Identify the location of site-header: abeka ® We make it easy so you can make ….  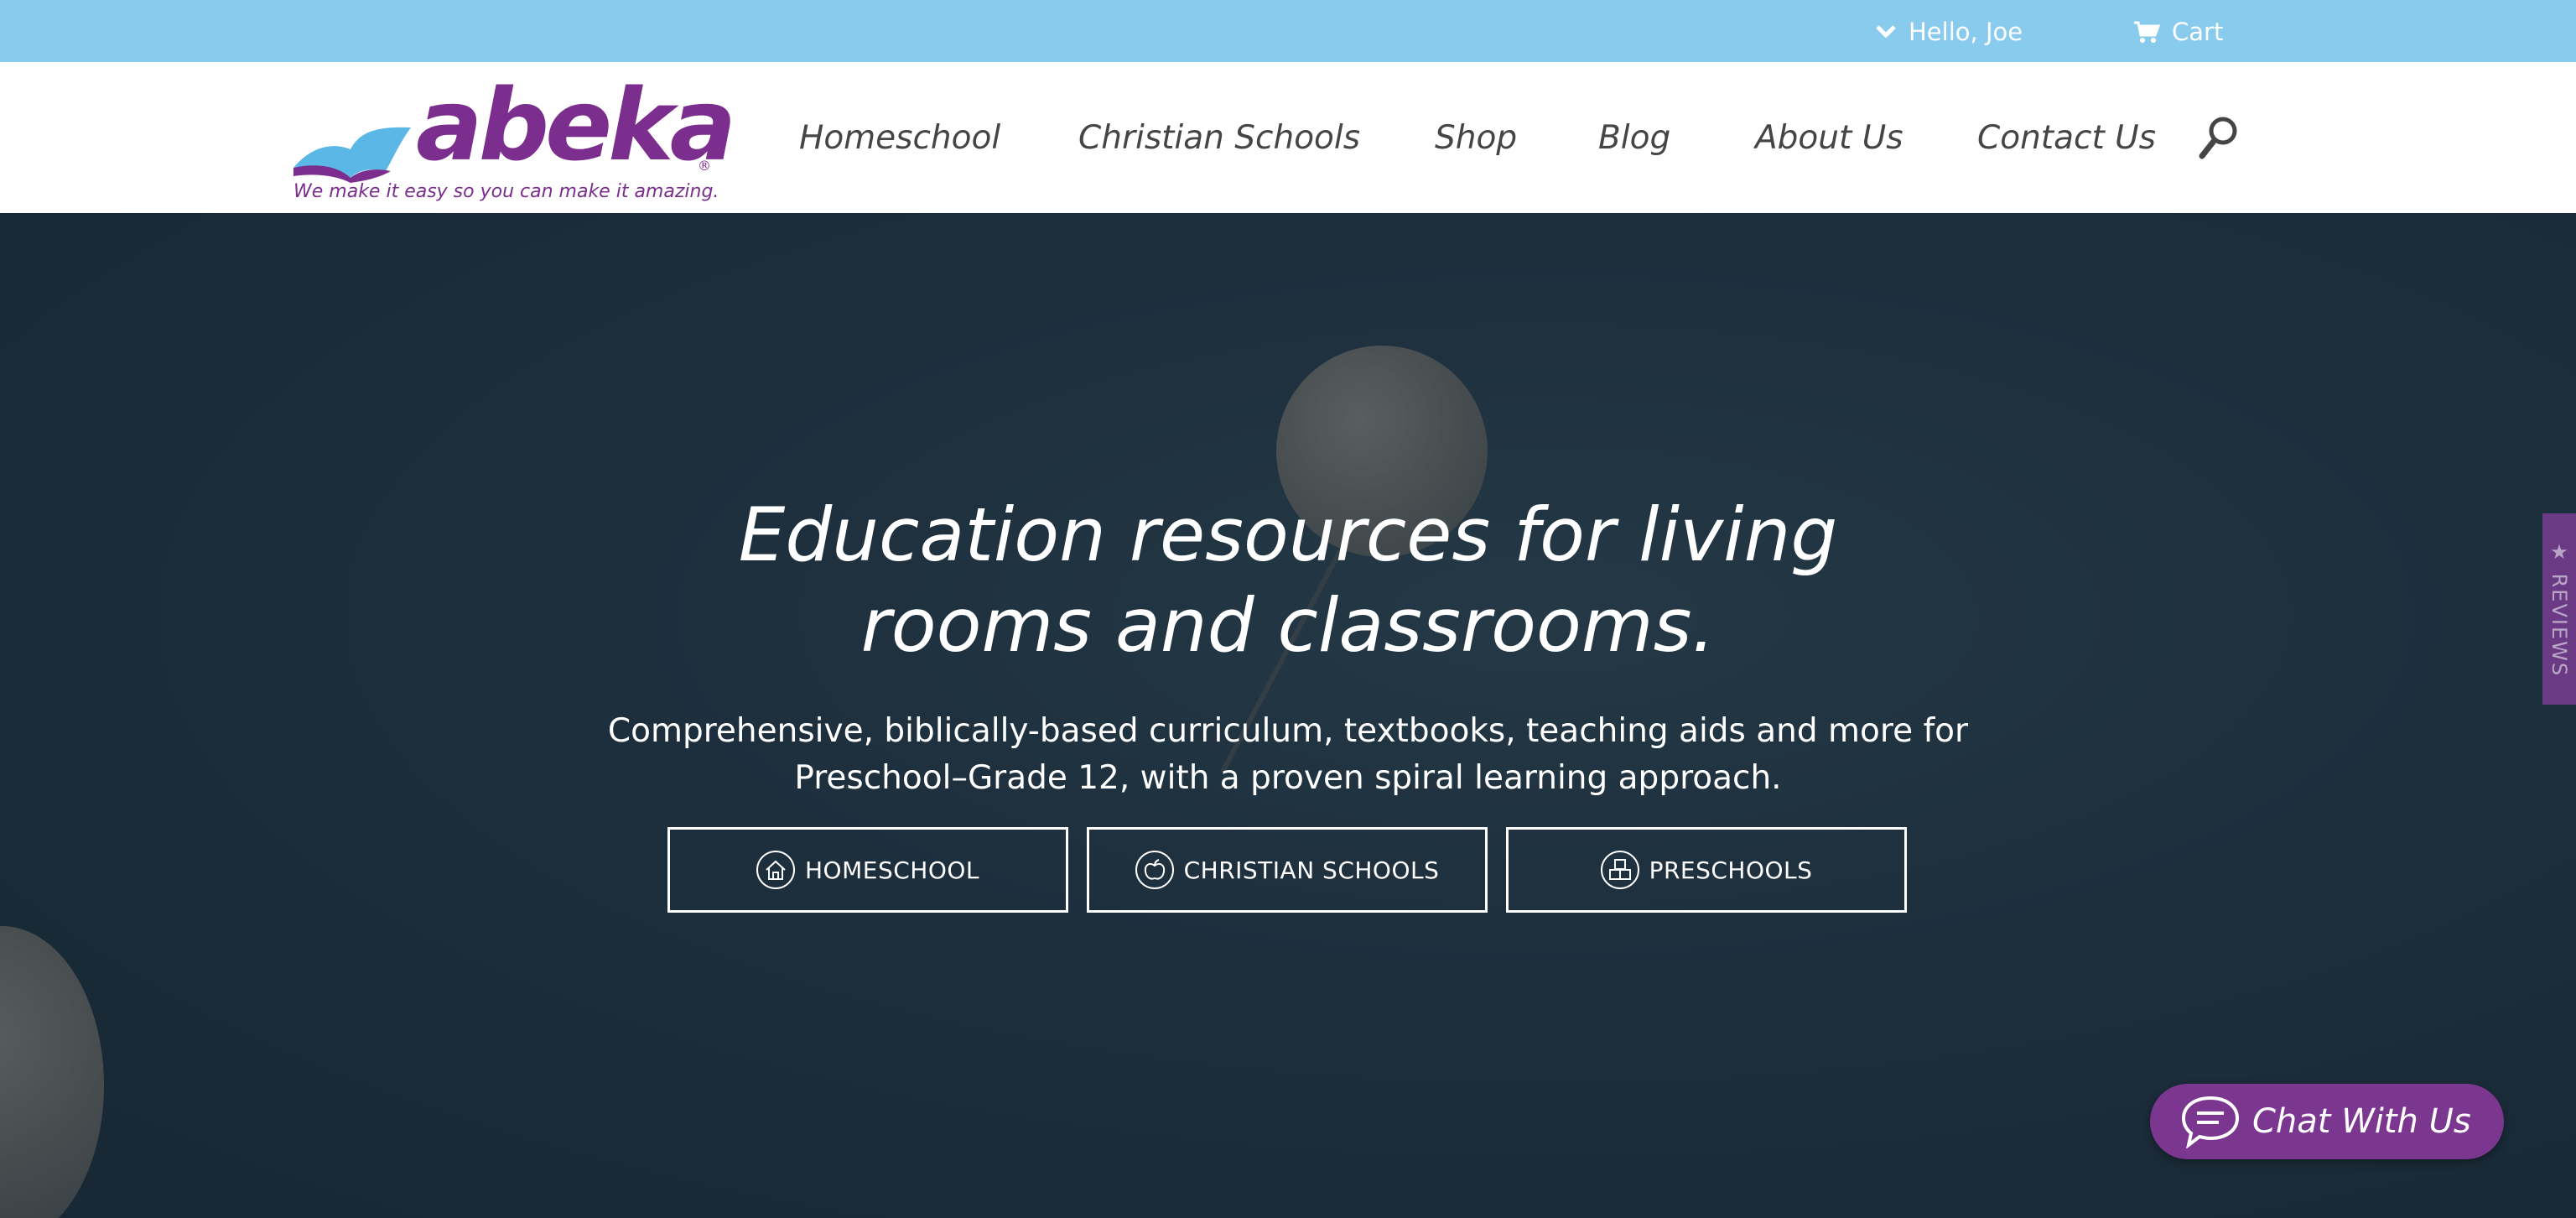
(1288, 137).